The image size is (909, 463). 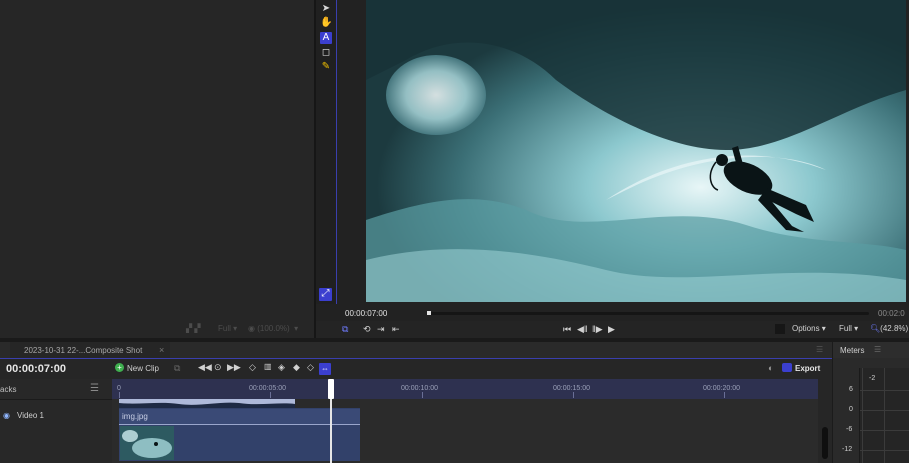 What do you see at coordinates (252, 367) in the screenshot?
I see `keyframe-prev-icon: ◇` at bounding box center [252, 367].